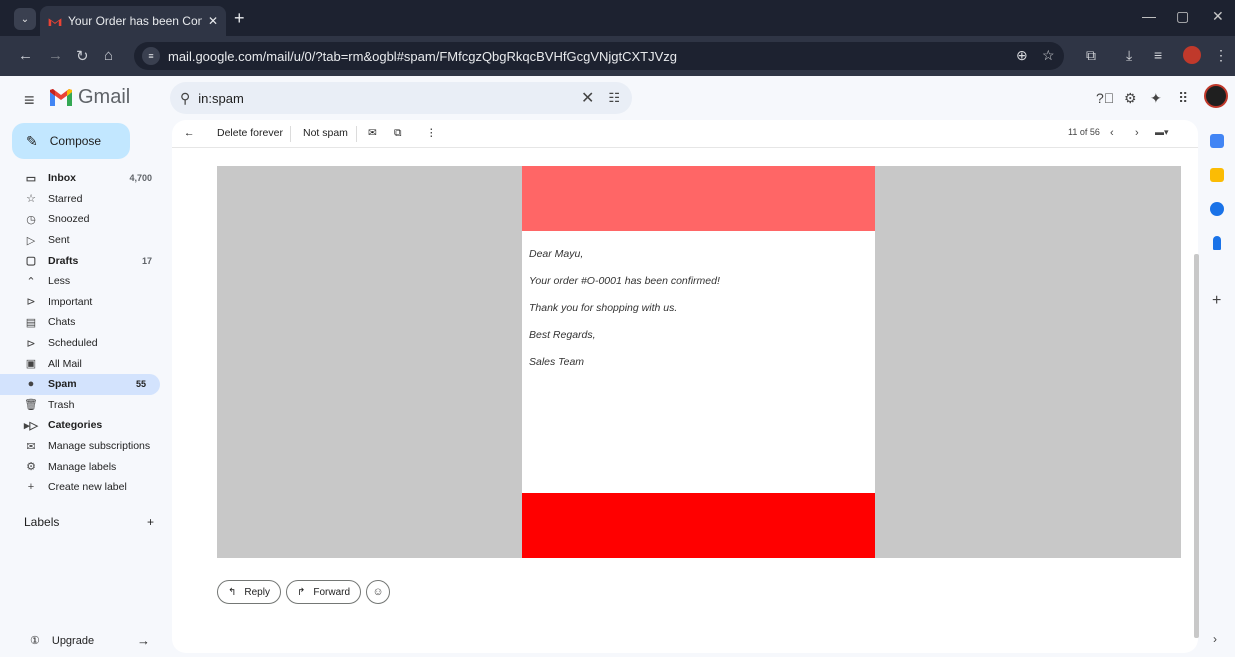 Image resolution: width=1235 pixels, height=657 pixels. Describe the element at coordinates (99, 446) in the screenshot. I see `sidebar-item-label: Manage subscriptions` at that location.